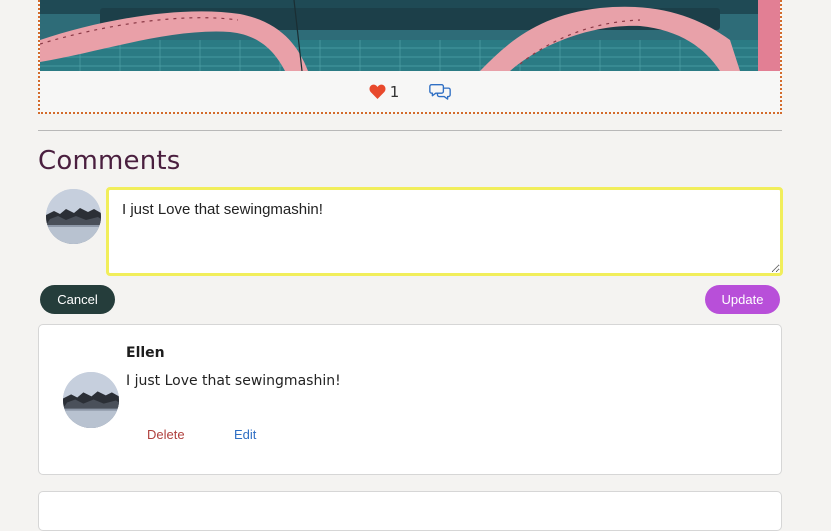 The height and width of the screenshot is (531, 831). What do you see at coordinates (377, 91) in the screenshot?
I see `heart-icon` at bounding box center [377, 91].